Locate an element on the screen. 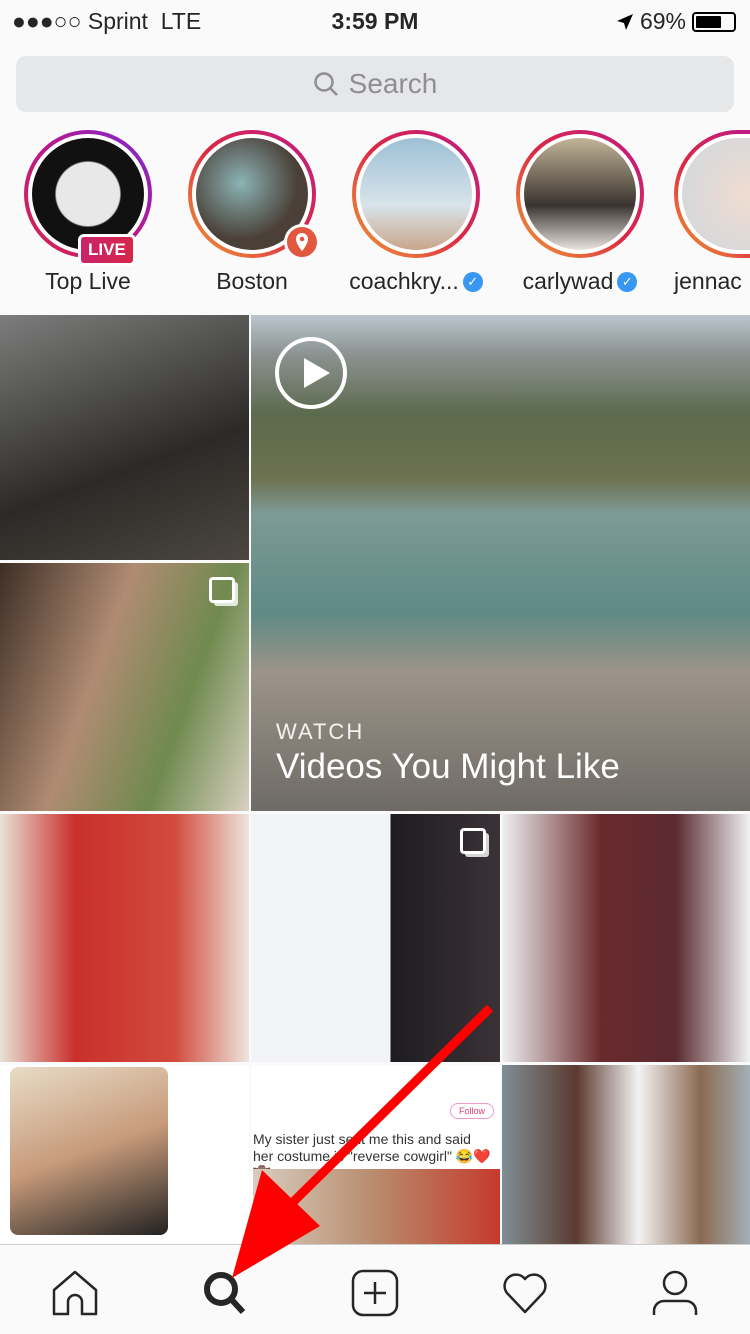 The width and height of the screenshot is (750, 1334). tab-home is located at coordinates (75, 1293).